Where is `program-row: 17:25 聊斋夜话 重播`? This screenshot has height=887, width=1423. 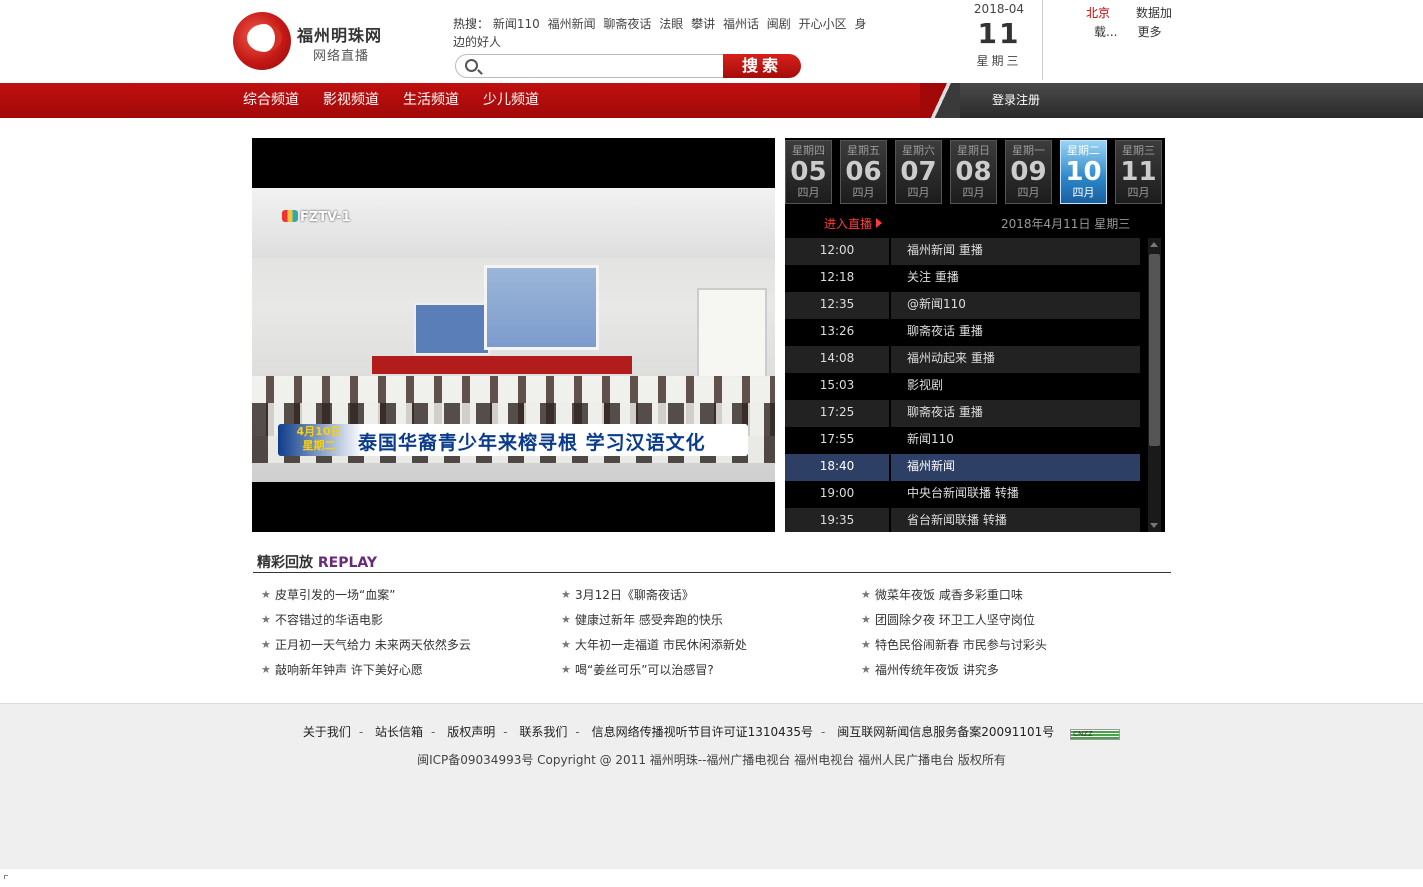
program-row: 17:25 聊斋夜话 重播 is located at coordinates (962, 413).